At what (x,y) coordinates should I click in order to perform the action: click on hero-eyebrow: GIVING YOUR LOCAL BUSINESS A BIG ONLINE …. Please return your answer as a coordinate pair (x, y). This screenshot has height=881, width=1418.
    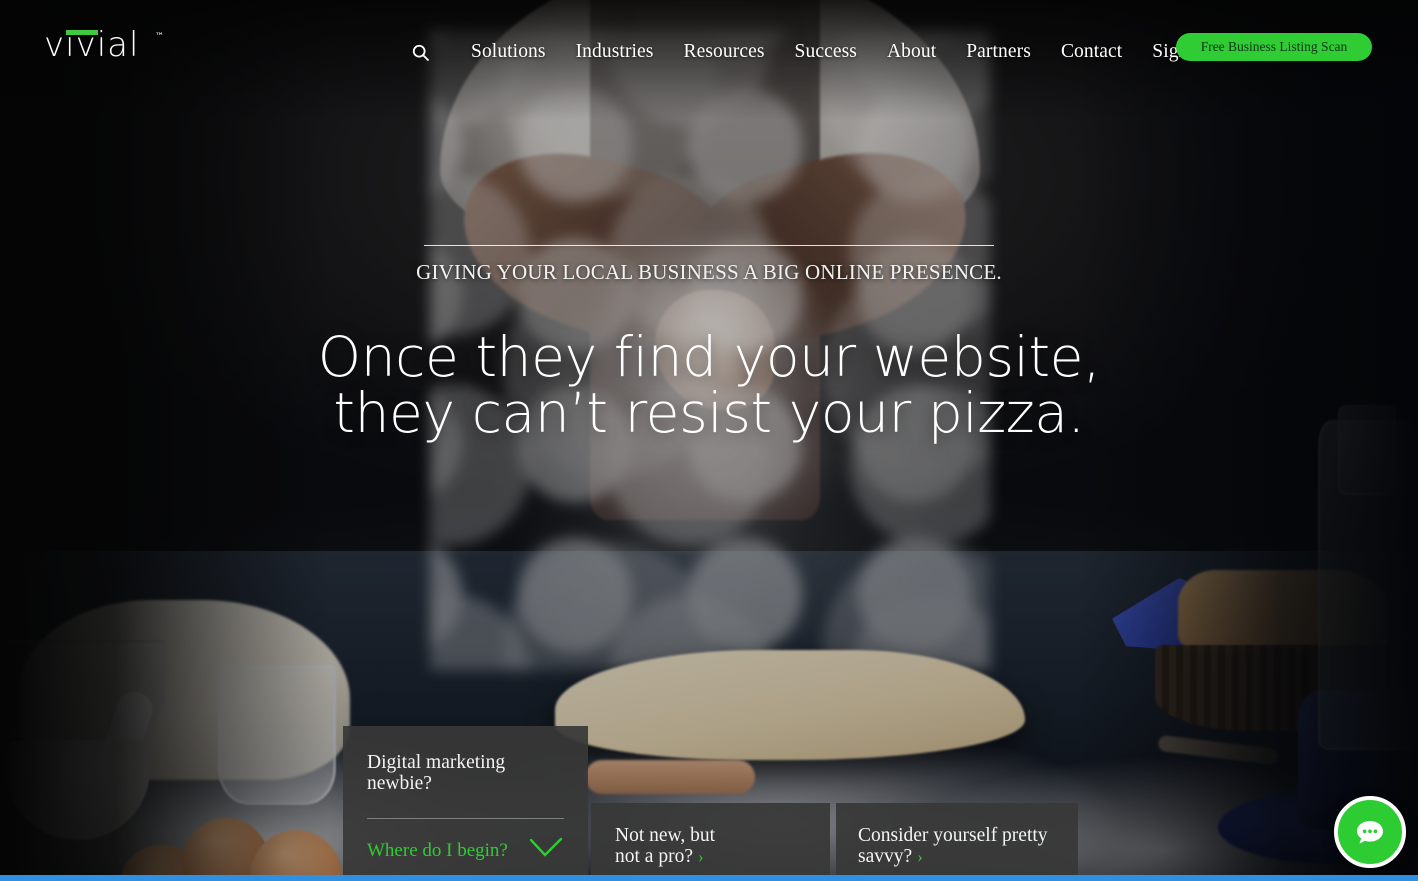
    Looking at the image, I should click on (709, 272).